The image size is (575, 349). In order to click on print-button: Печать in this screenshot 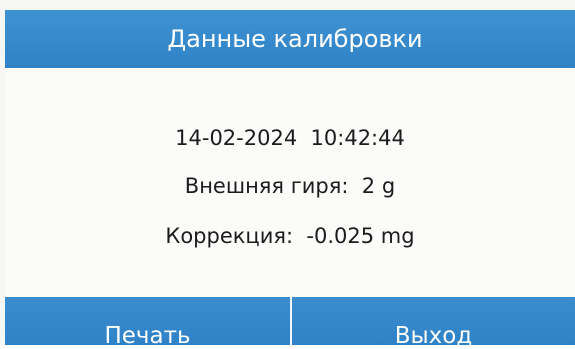, I will do `click(147, 323)`.